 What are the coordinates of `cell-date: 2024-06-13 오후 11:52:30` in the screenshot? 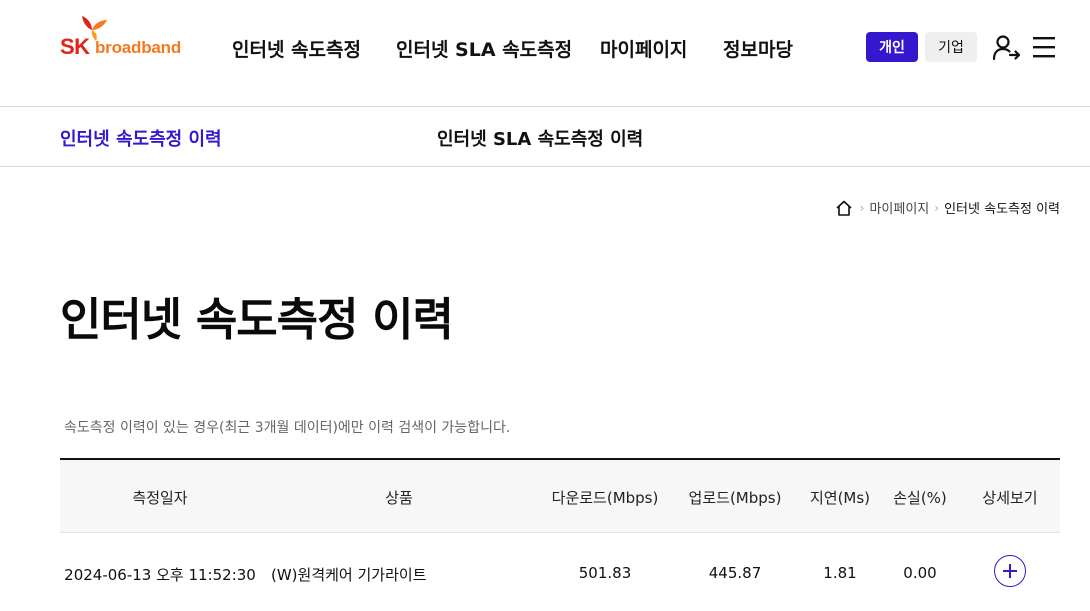 It's located at (160, 575).